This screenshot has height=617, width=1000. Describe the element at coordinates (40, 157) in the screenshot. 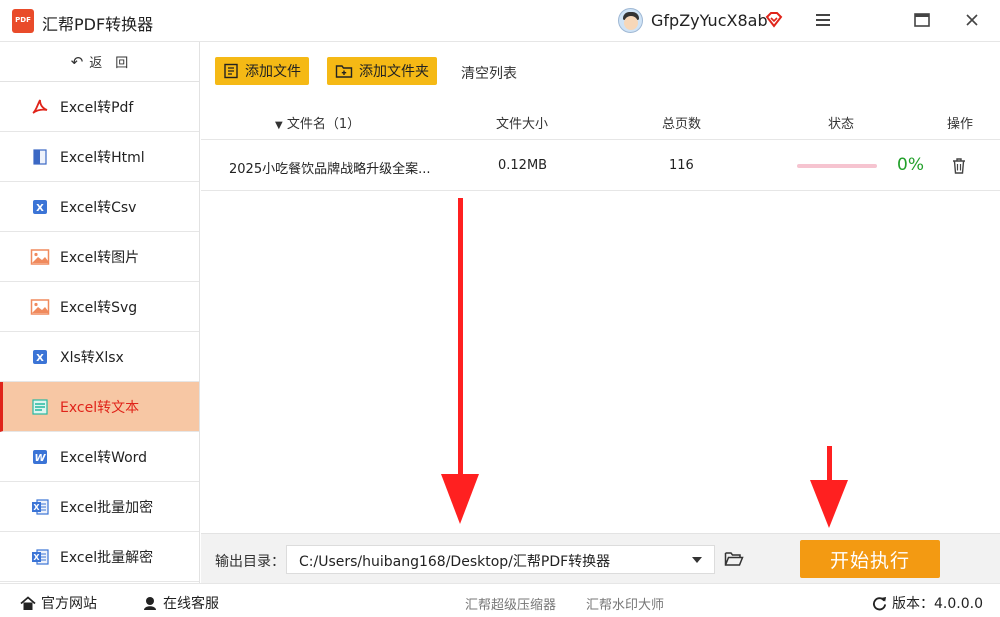

I see `html-file-icon` at that location.